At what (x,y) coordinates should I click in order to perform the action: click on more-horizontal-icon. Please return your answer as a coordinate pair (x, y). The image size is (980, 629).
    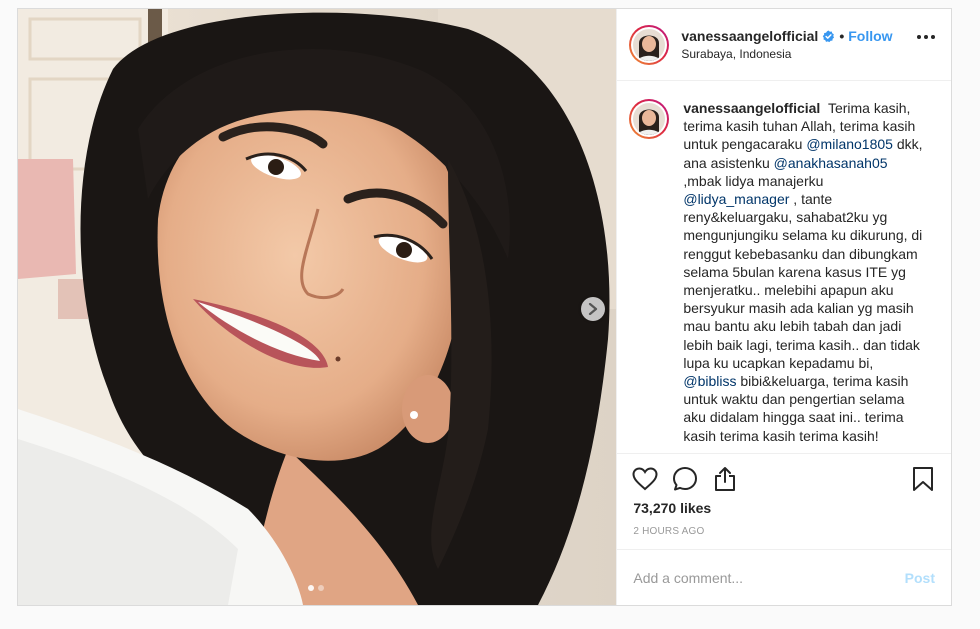
    Looking at the image, I should click on (919, 37).